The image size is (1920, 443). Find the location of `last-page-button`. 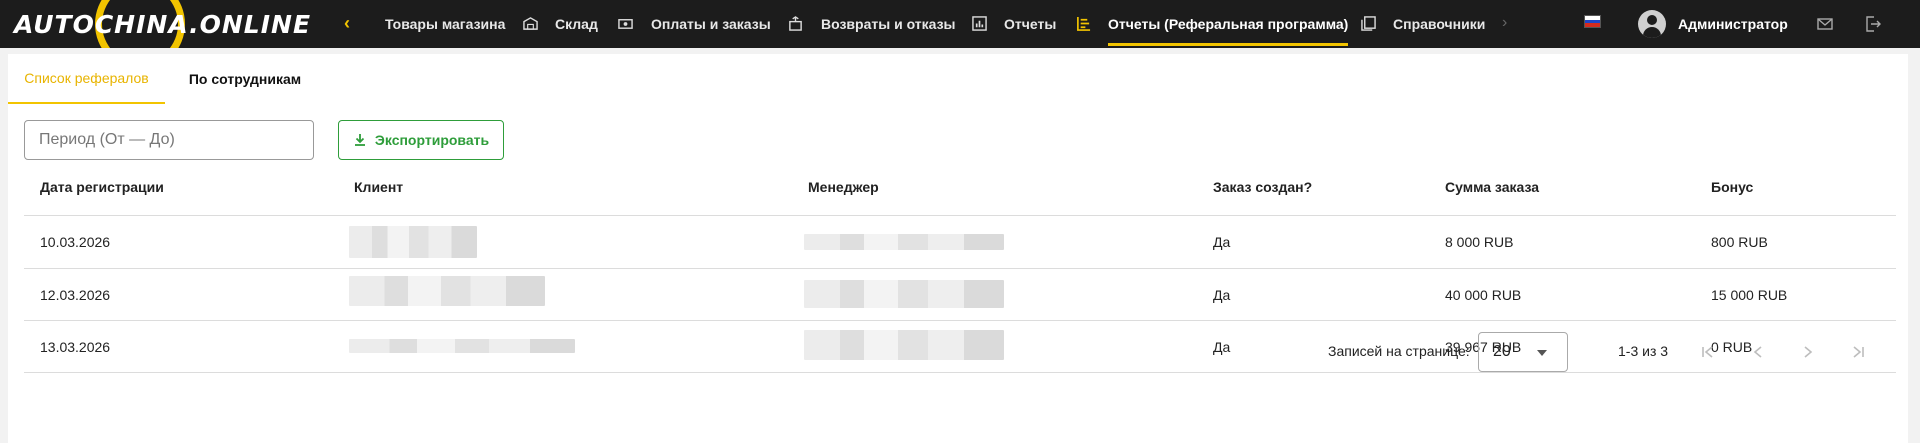

last-page-button is located at coordinates (1858, 352).